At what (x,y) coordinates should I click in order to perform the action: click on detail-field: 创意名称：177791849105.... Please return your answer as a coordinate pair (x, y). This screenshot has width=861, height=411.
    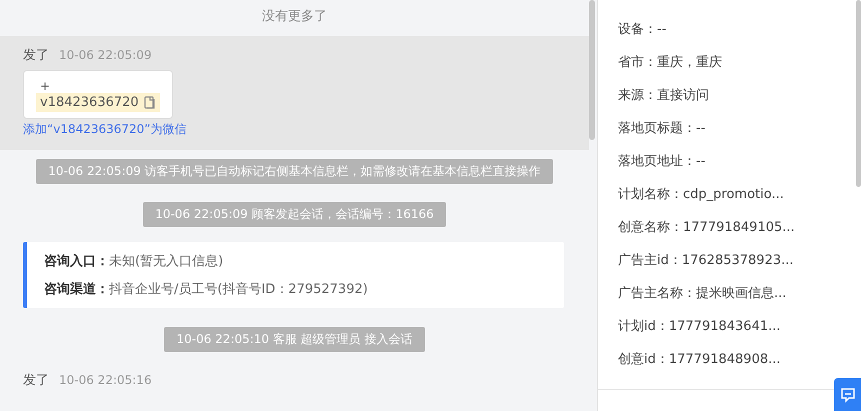
    Looking at the image, I should click on (729, 234).